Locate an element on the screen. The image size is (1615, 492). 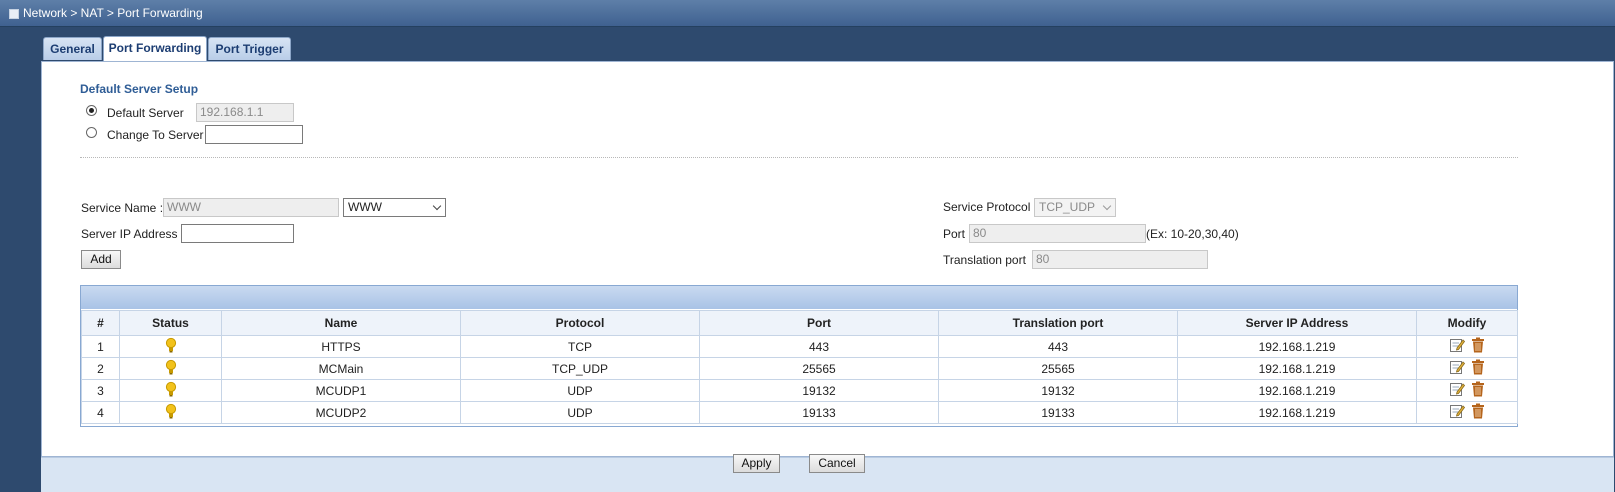
left-margin is located at coordinates (20, 259).